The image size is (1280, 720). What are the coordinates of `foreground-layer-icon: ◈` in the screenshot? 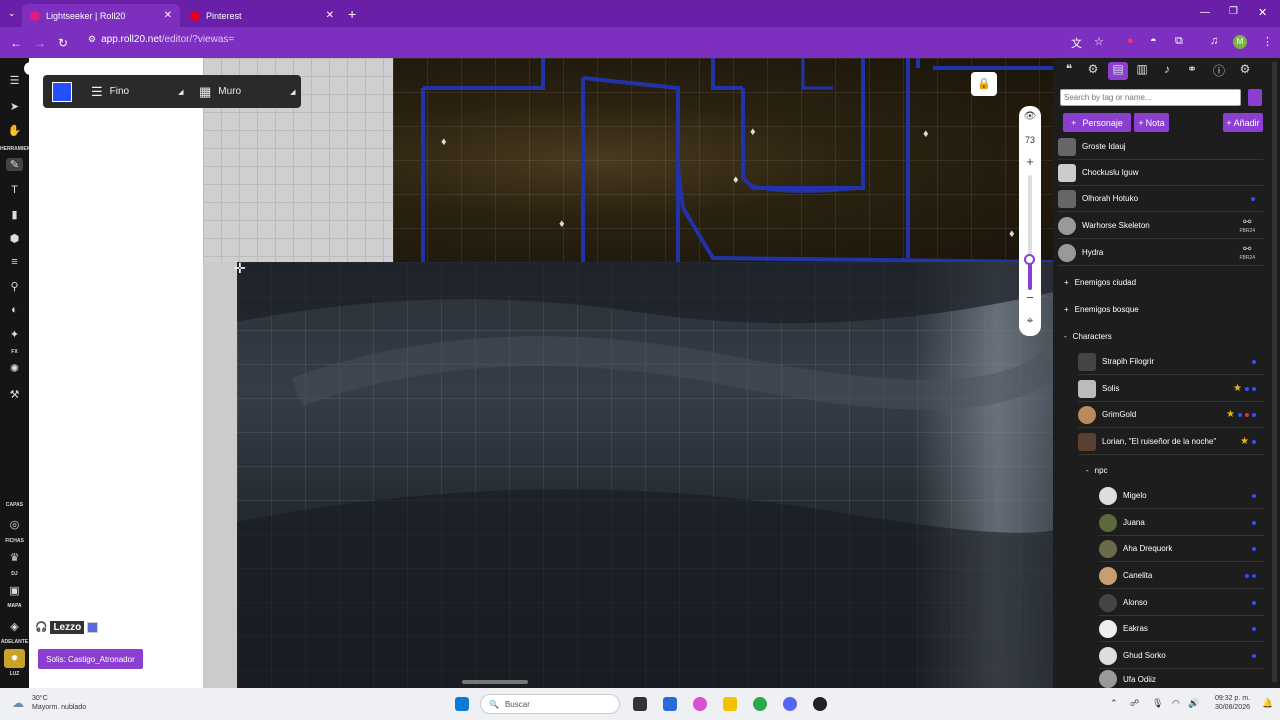 It's located at (14, 626).